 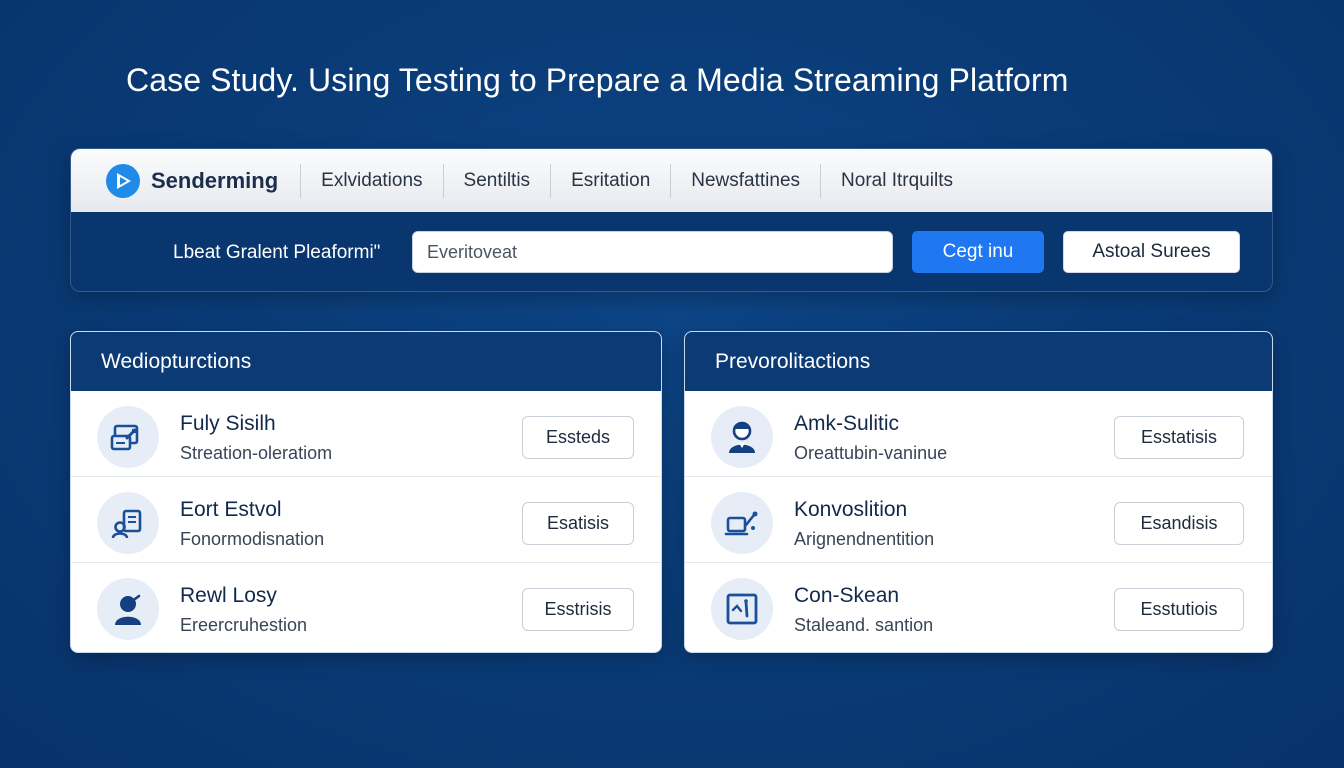 I want to click on user-document-icon, so click(x=126, y=524).